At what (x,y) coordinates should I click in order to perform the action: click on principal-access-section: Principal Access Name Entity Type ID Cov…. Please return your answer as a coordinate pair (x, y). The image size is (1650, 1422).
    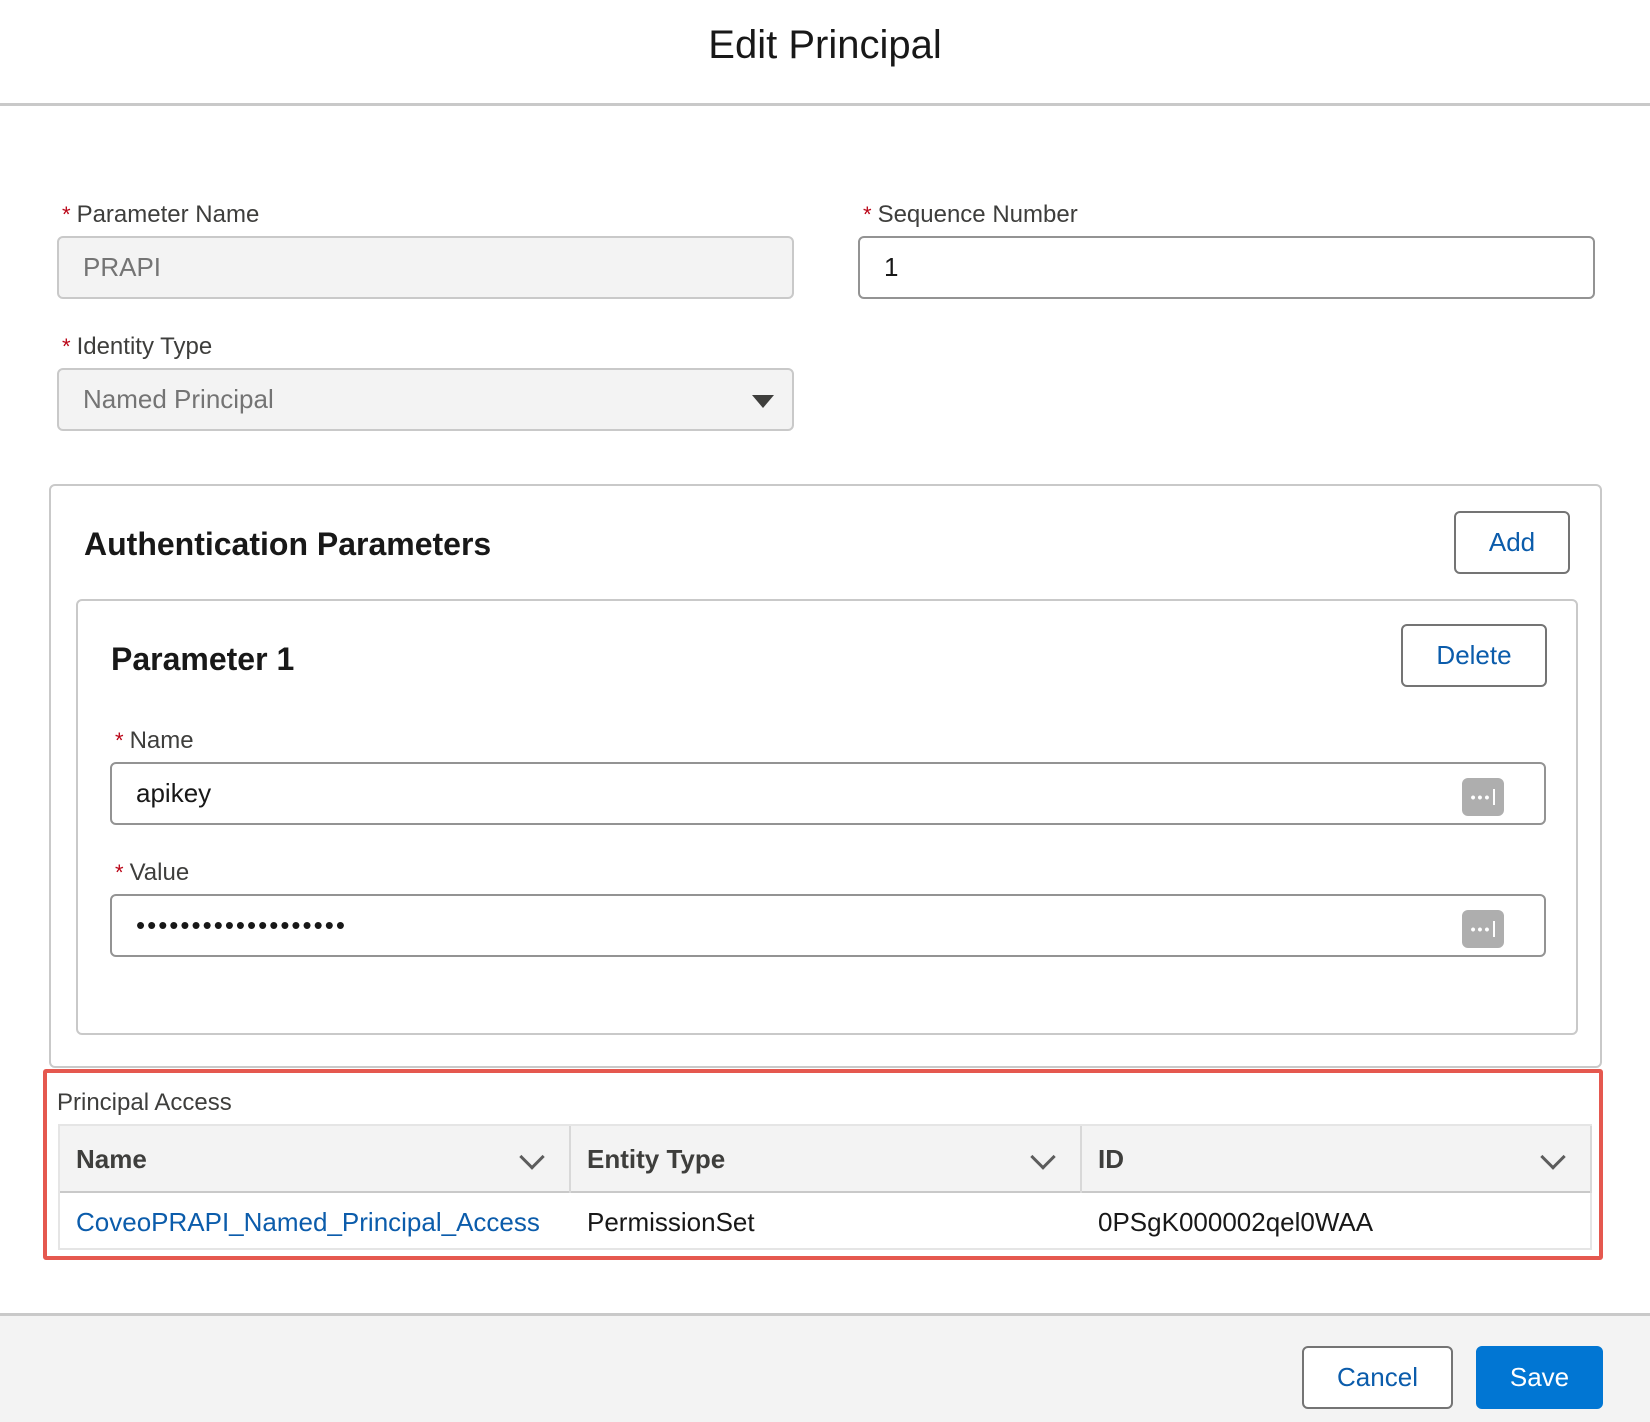
    Looking at the image, I should click on (823, 1164).